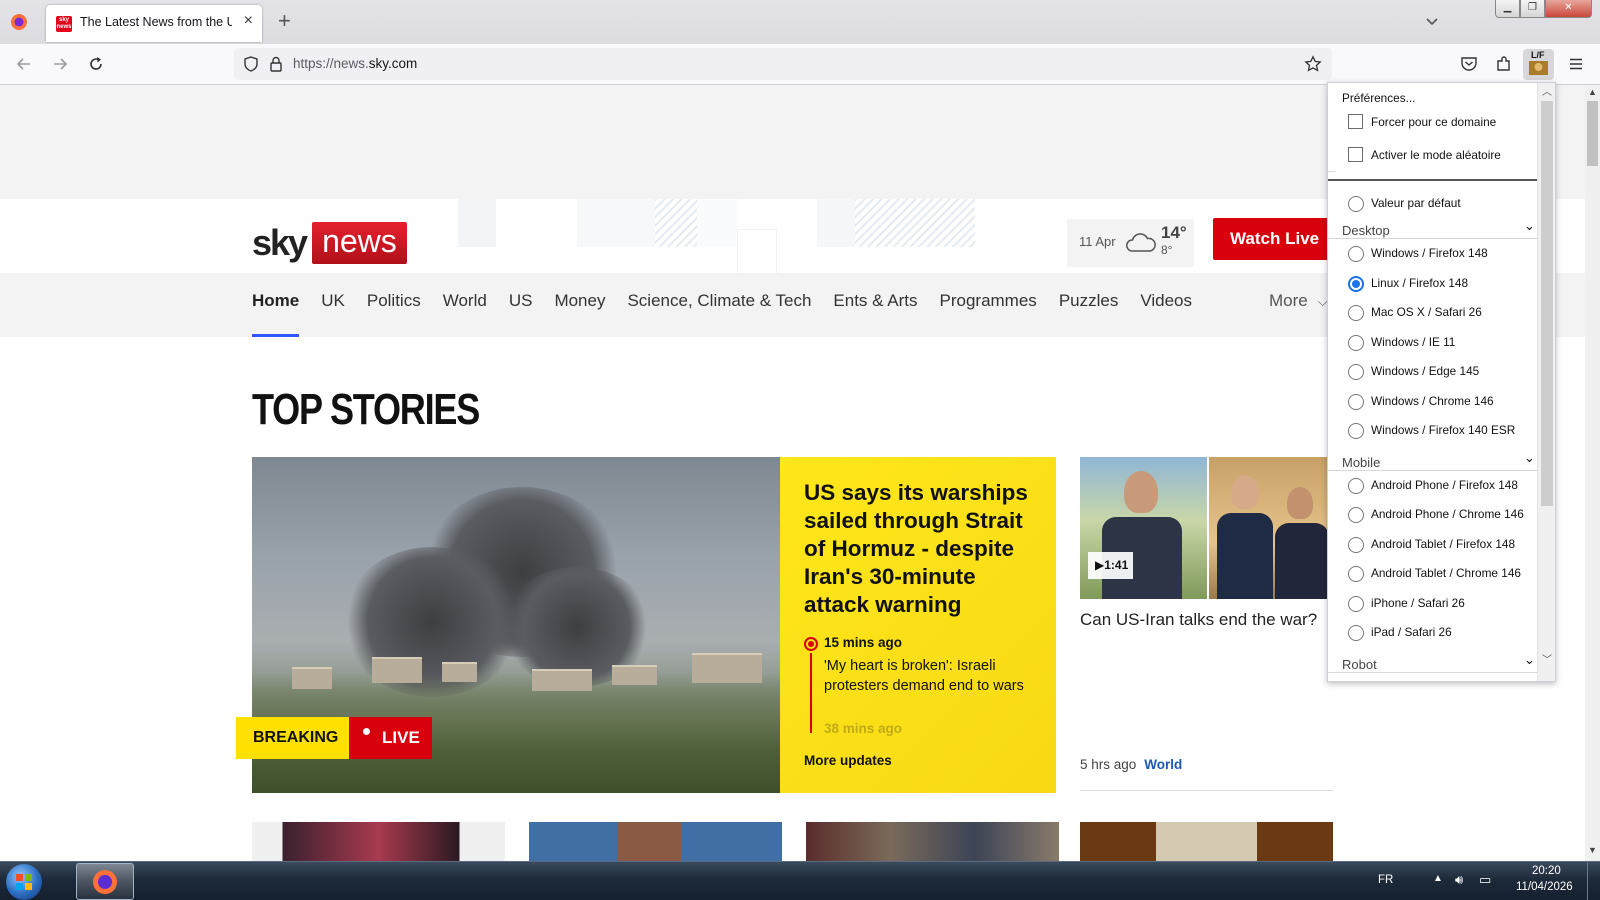 Image resolution: width=1600 pixels, height=900 pixels. I want to click on nav-item-home: Home, so click(276, 305).